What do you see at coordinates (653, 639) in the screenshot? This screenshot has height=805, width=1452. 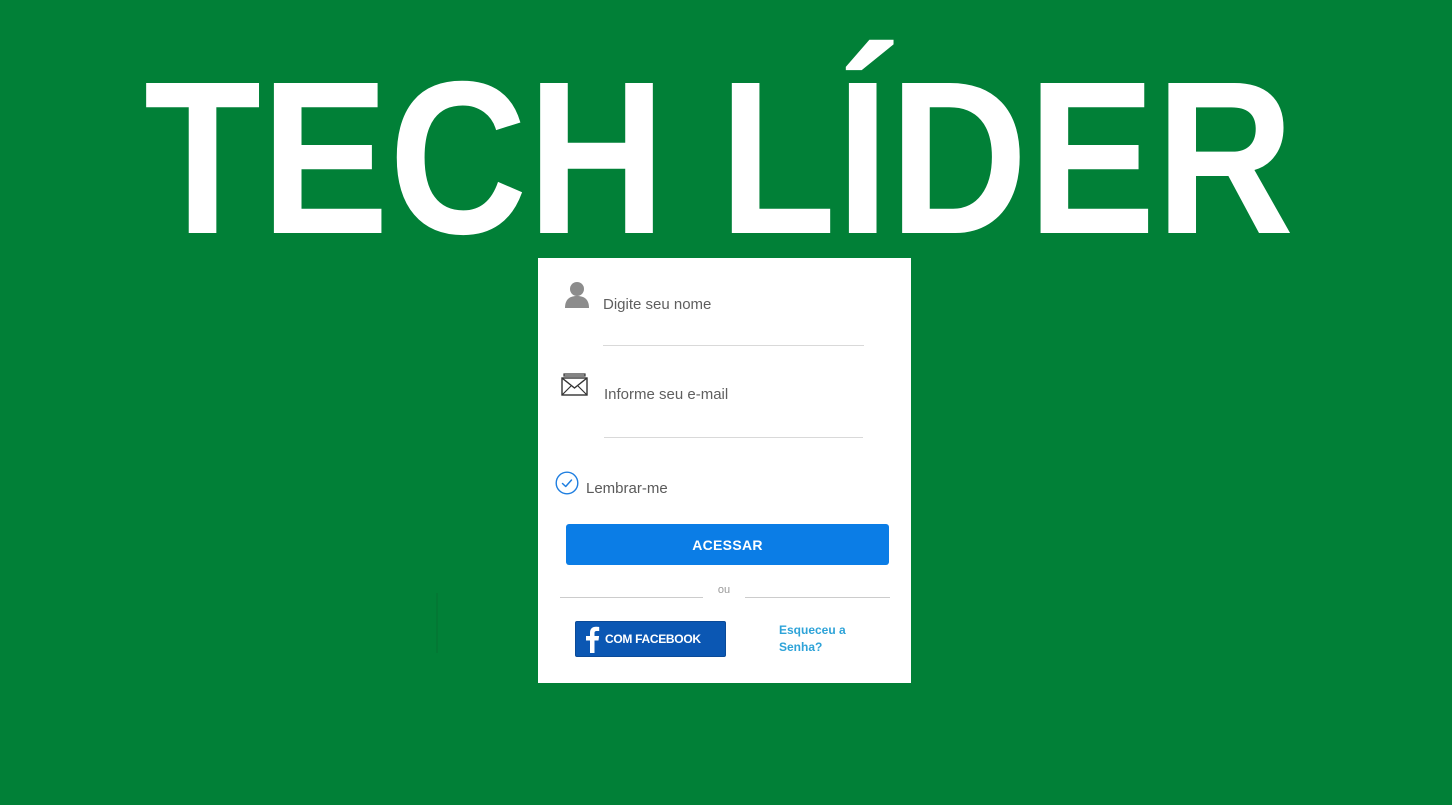 I see `facebook-button-label: COM FACEBOOK` at bounding box center [653, 639].